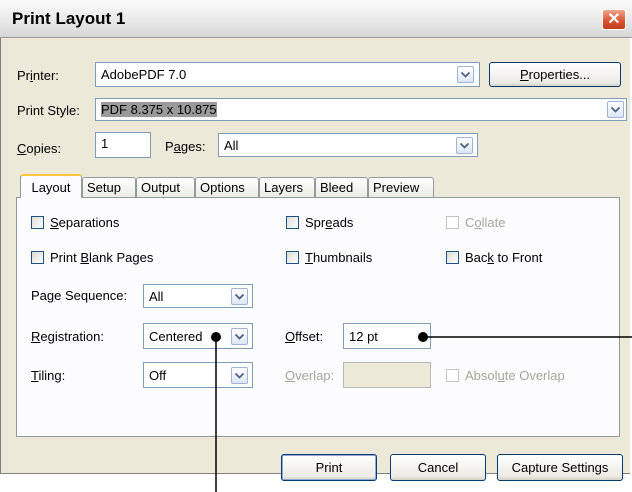 The width and height of the screenshot is (632, 492). Describe the element at coordinates (423, 337) in the screenshot. I see `offset-callout-dot` at that location.